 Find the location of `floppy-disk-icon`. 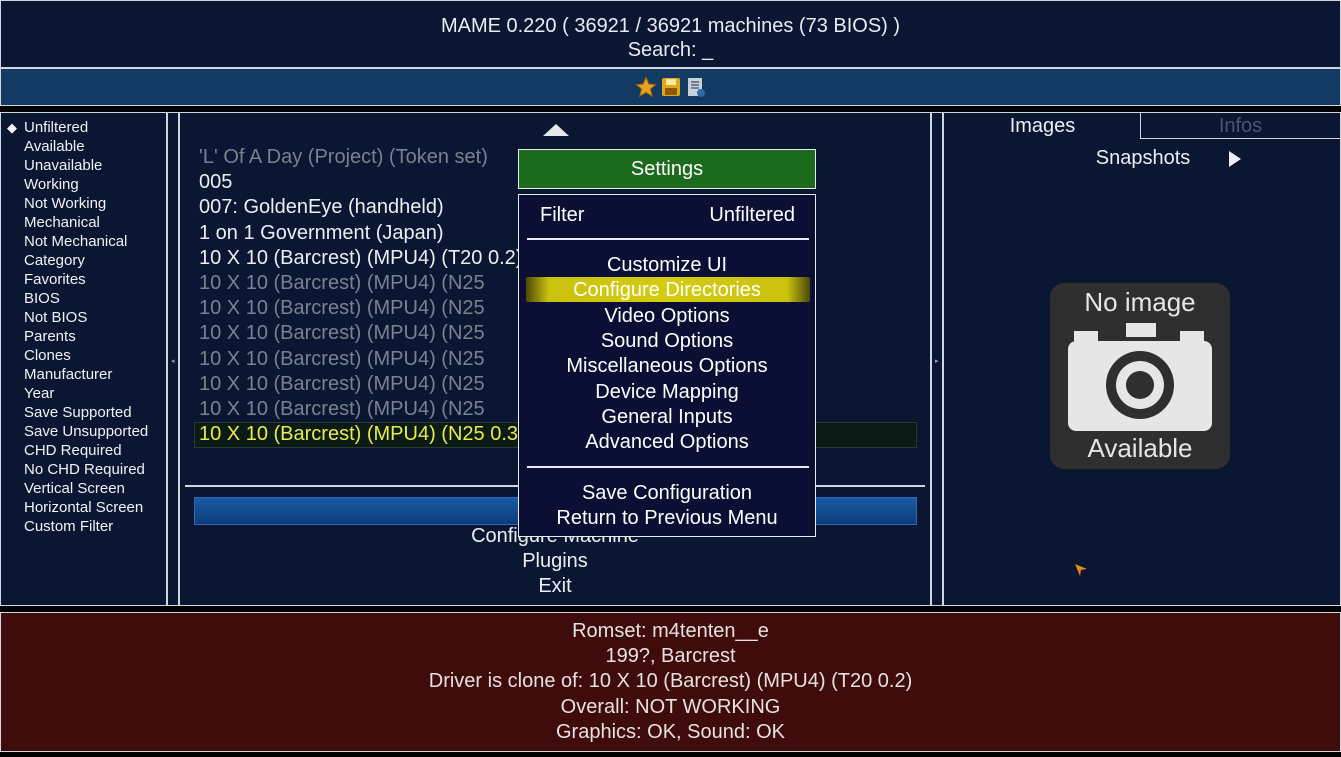

floppy-disk-icon is located at coordinates (671, 87).